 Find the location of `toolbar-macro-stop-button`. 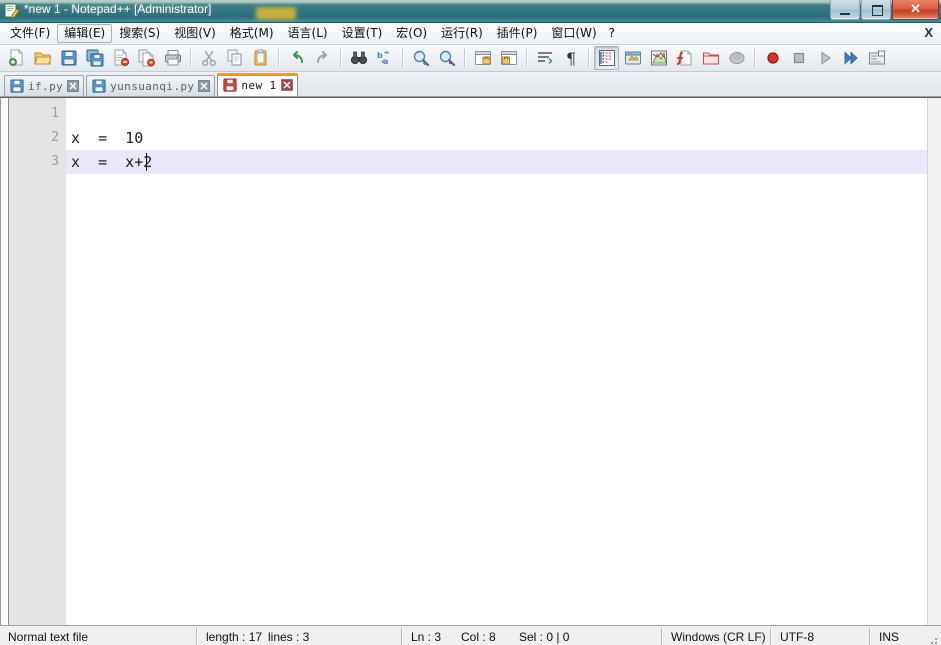

toolbar-macro-stop-button is located at coordinates (798, 58).